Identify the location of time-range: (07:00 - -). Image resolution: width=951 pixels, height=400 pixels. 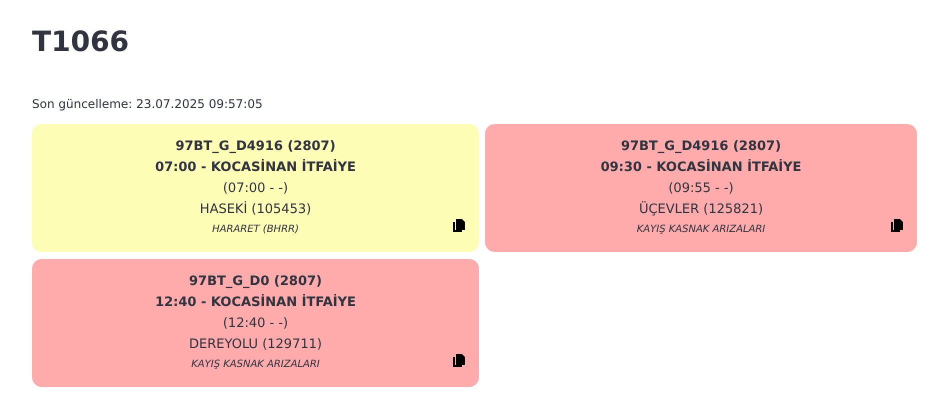
(255, 189).